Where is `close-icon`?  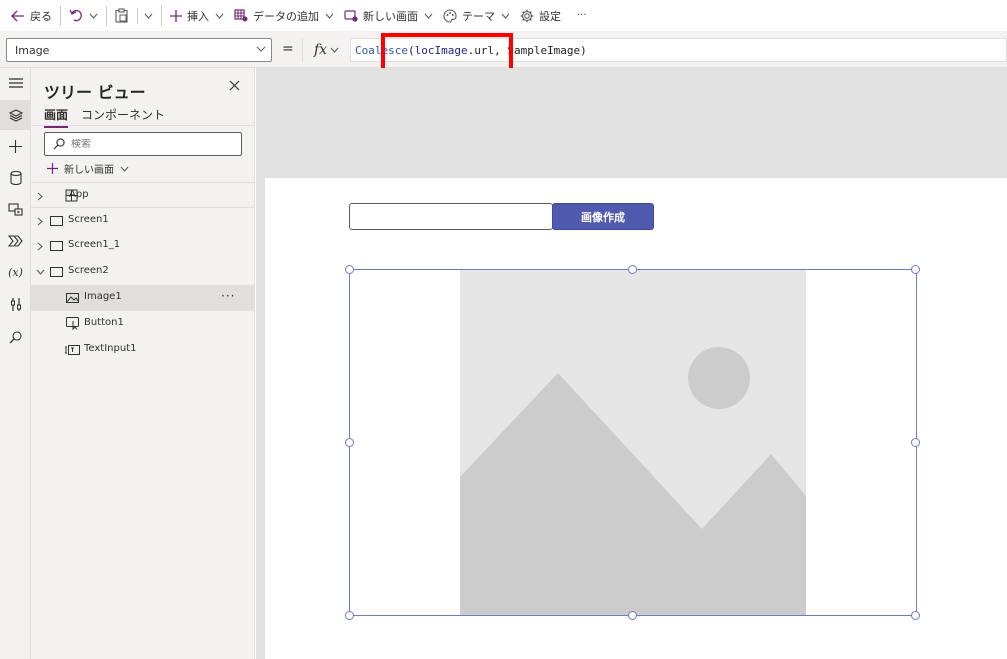 close-icon is located at coordinates (234, 85).